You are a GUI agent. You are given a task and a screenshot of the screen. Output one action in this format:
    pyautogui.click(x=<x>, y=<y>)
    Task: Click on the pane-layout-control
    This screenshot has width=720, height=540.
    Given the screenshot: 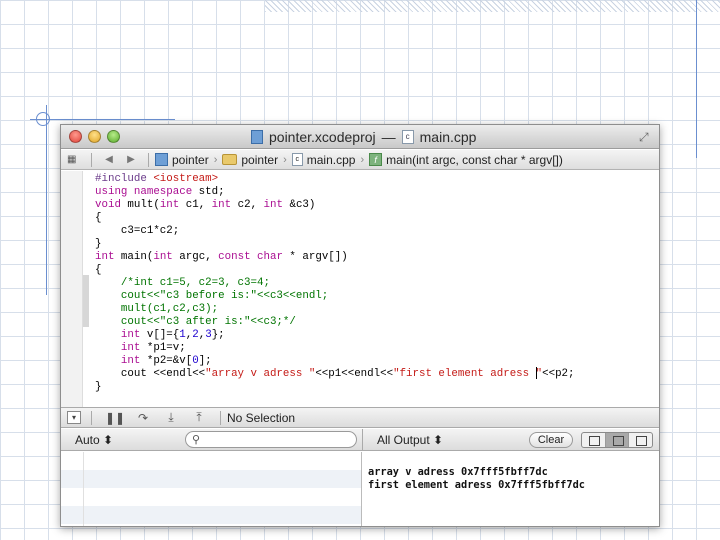 What is the action you would take?
    pyautogui.click(x=617, y=440)
    